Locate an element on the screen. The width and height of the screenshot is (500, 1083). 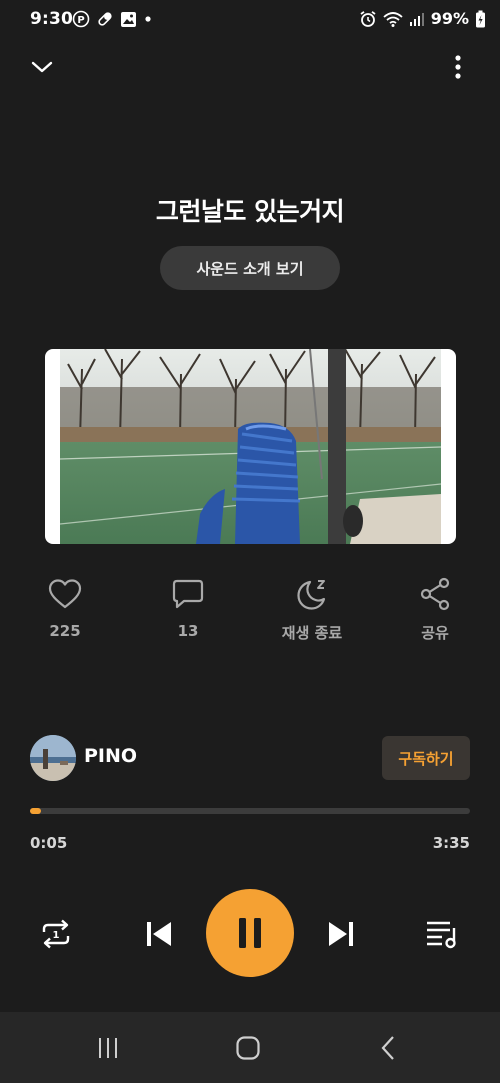
artist-avatar is located at coordinates (53, 758).